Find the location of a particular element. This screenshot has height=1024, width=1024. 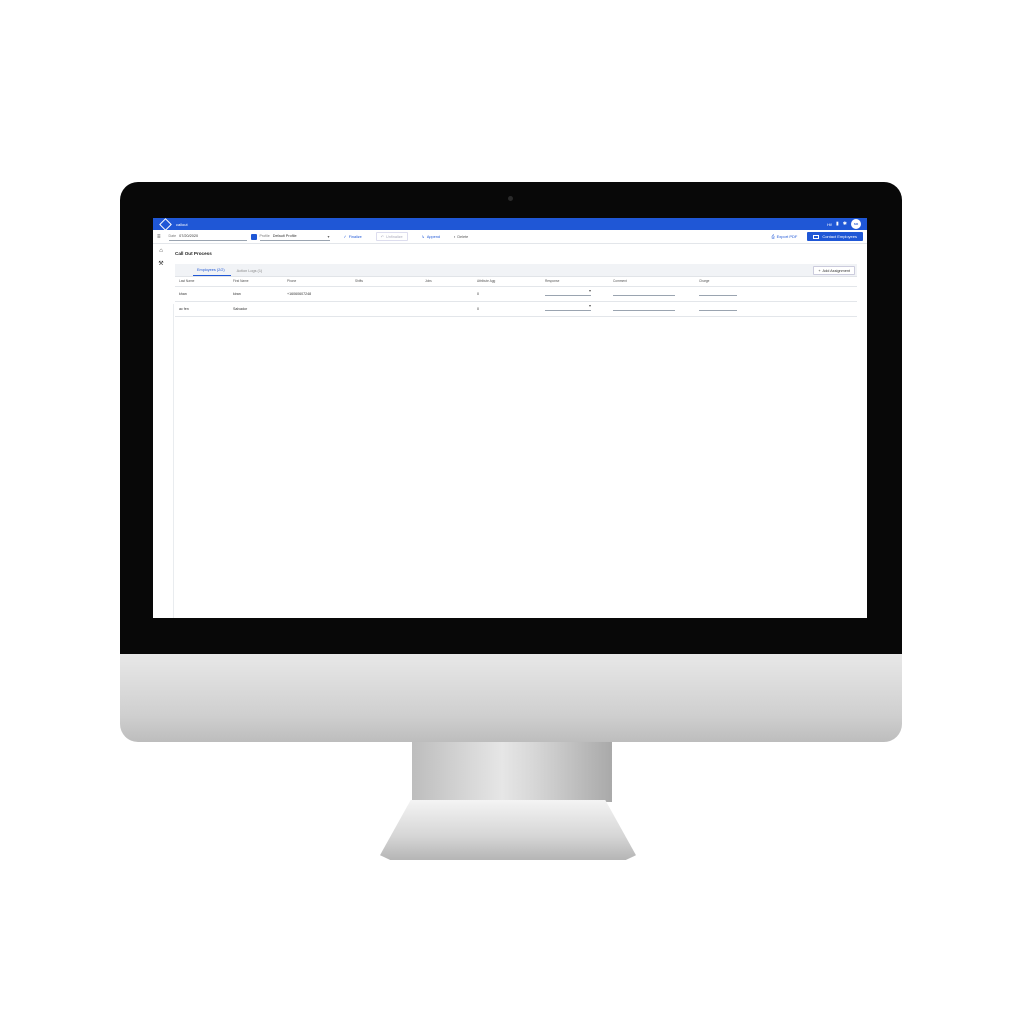

contact-employees-button: Contact Employees is located at coordinates (835, 236).